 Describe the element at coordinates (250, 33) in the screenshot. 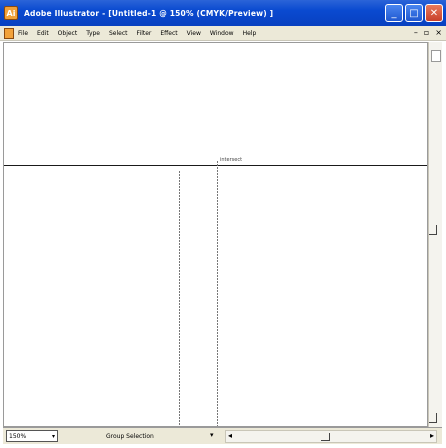

I see `menu-help: Help` at that location.